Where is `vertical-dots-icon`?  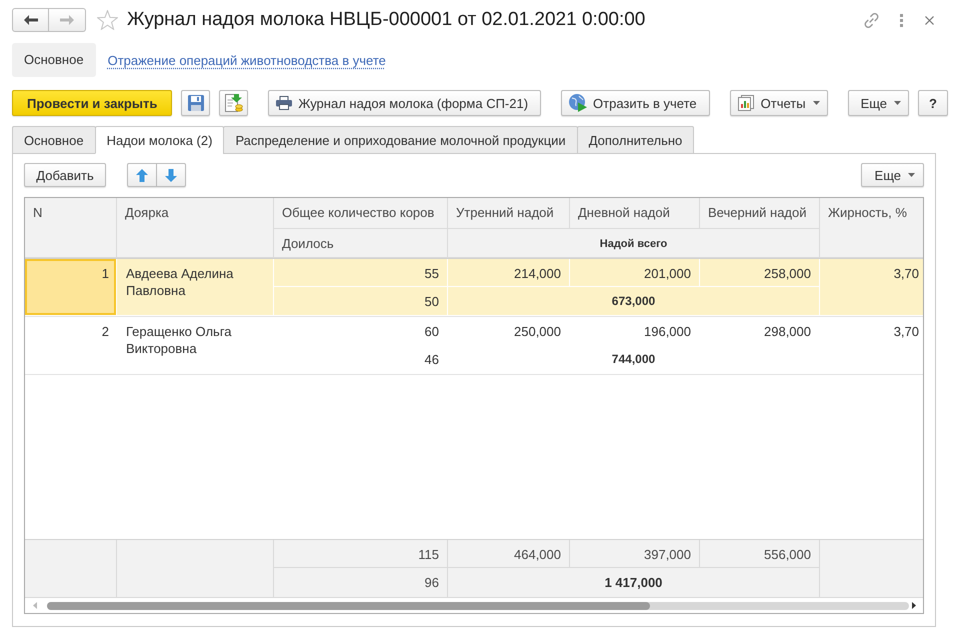
vertical-dots-icon is located at coordinates (901, 20).